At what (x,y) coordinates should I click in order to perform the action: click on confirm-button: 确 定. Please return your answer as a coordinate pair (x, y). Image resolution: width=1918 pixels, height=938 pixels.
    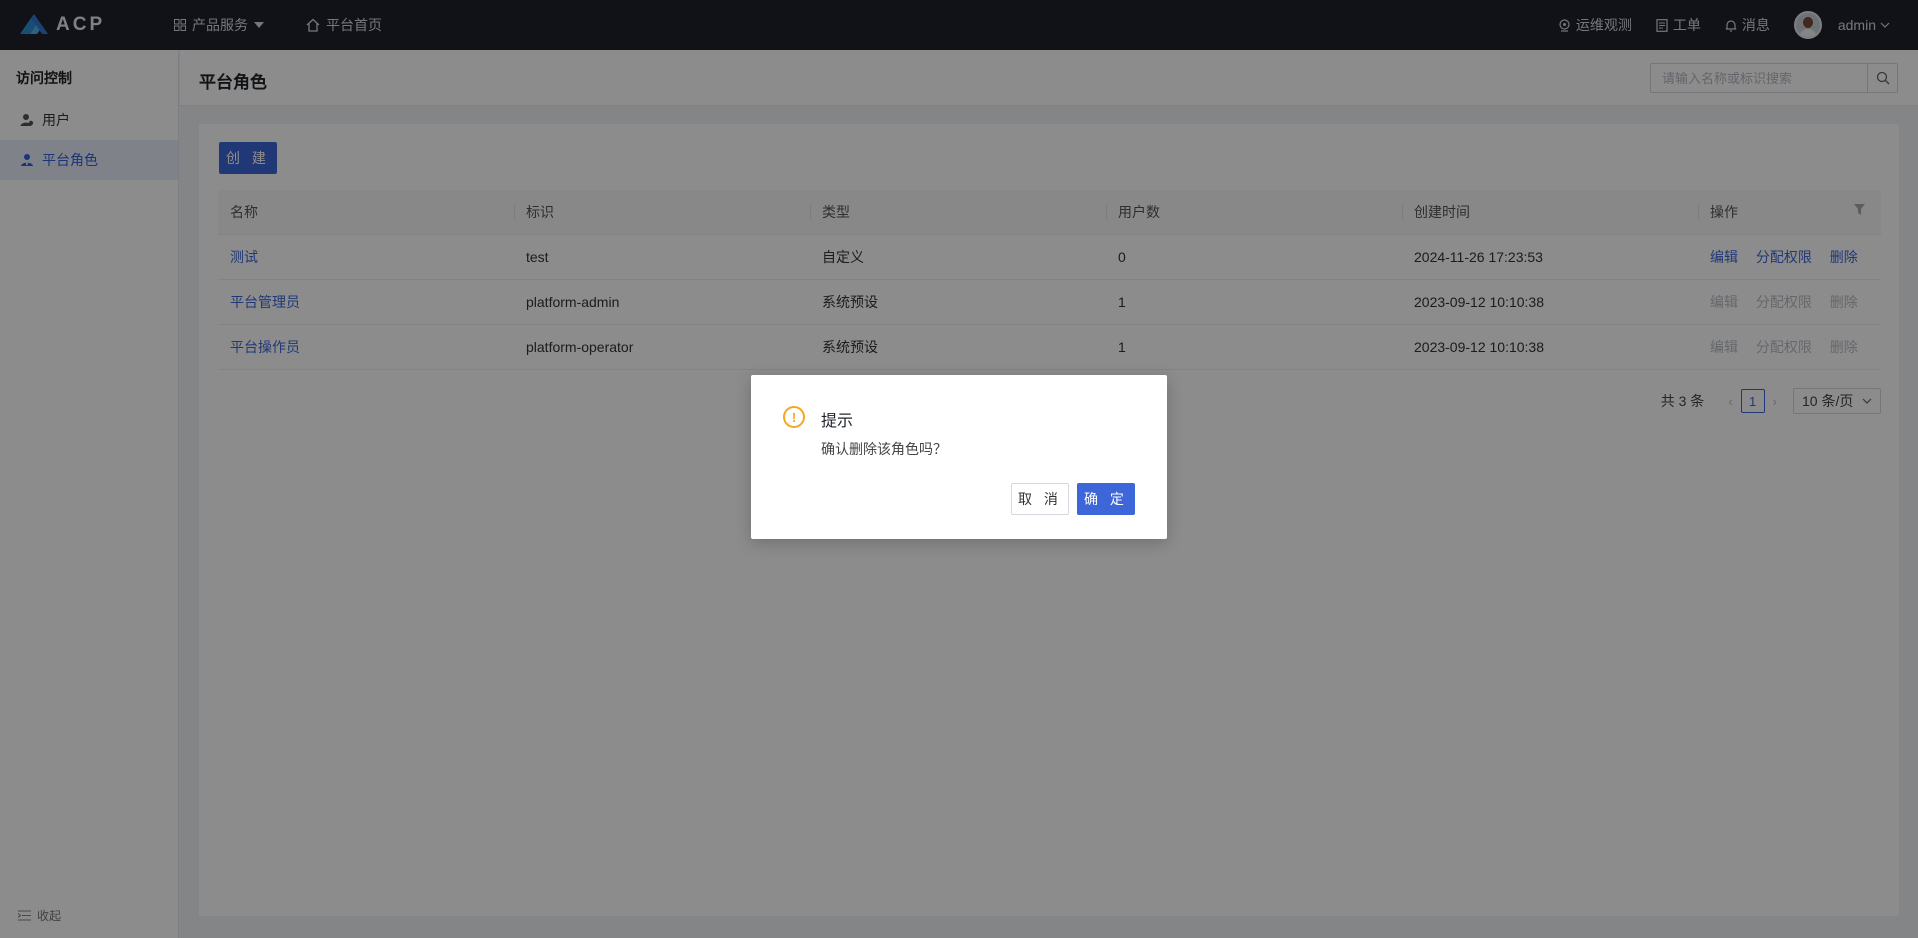
    Looking at the image, I should click on (1106, 499).